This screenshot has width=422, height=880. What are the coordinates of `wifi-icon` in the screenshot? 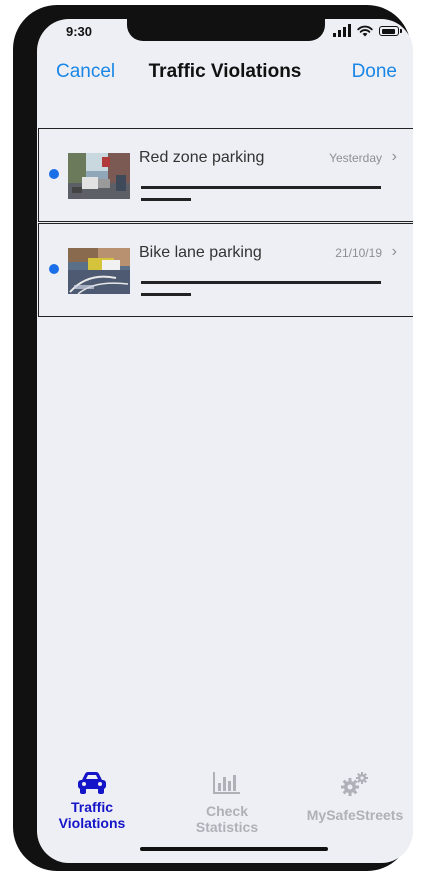 It's located at (365, 31).